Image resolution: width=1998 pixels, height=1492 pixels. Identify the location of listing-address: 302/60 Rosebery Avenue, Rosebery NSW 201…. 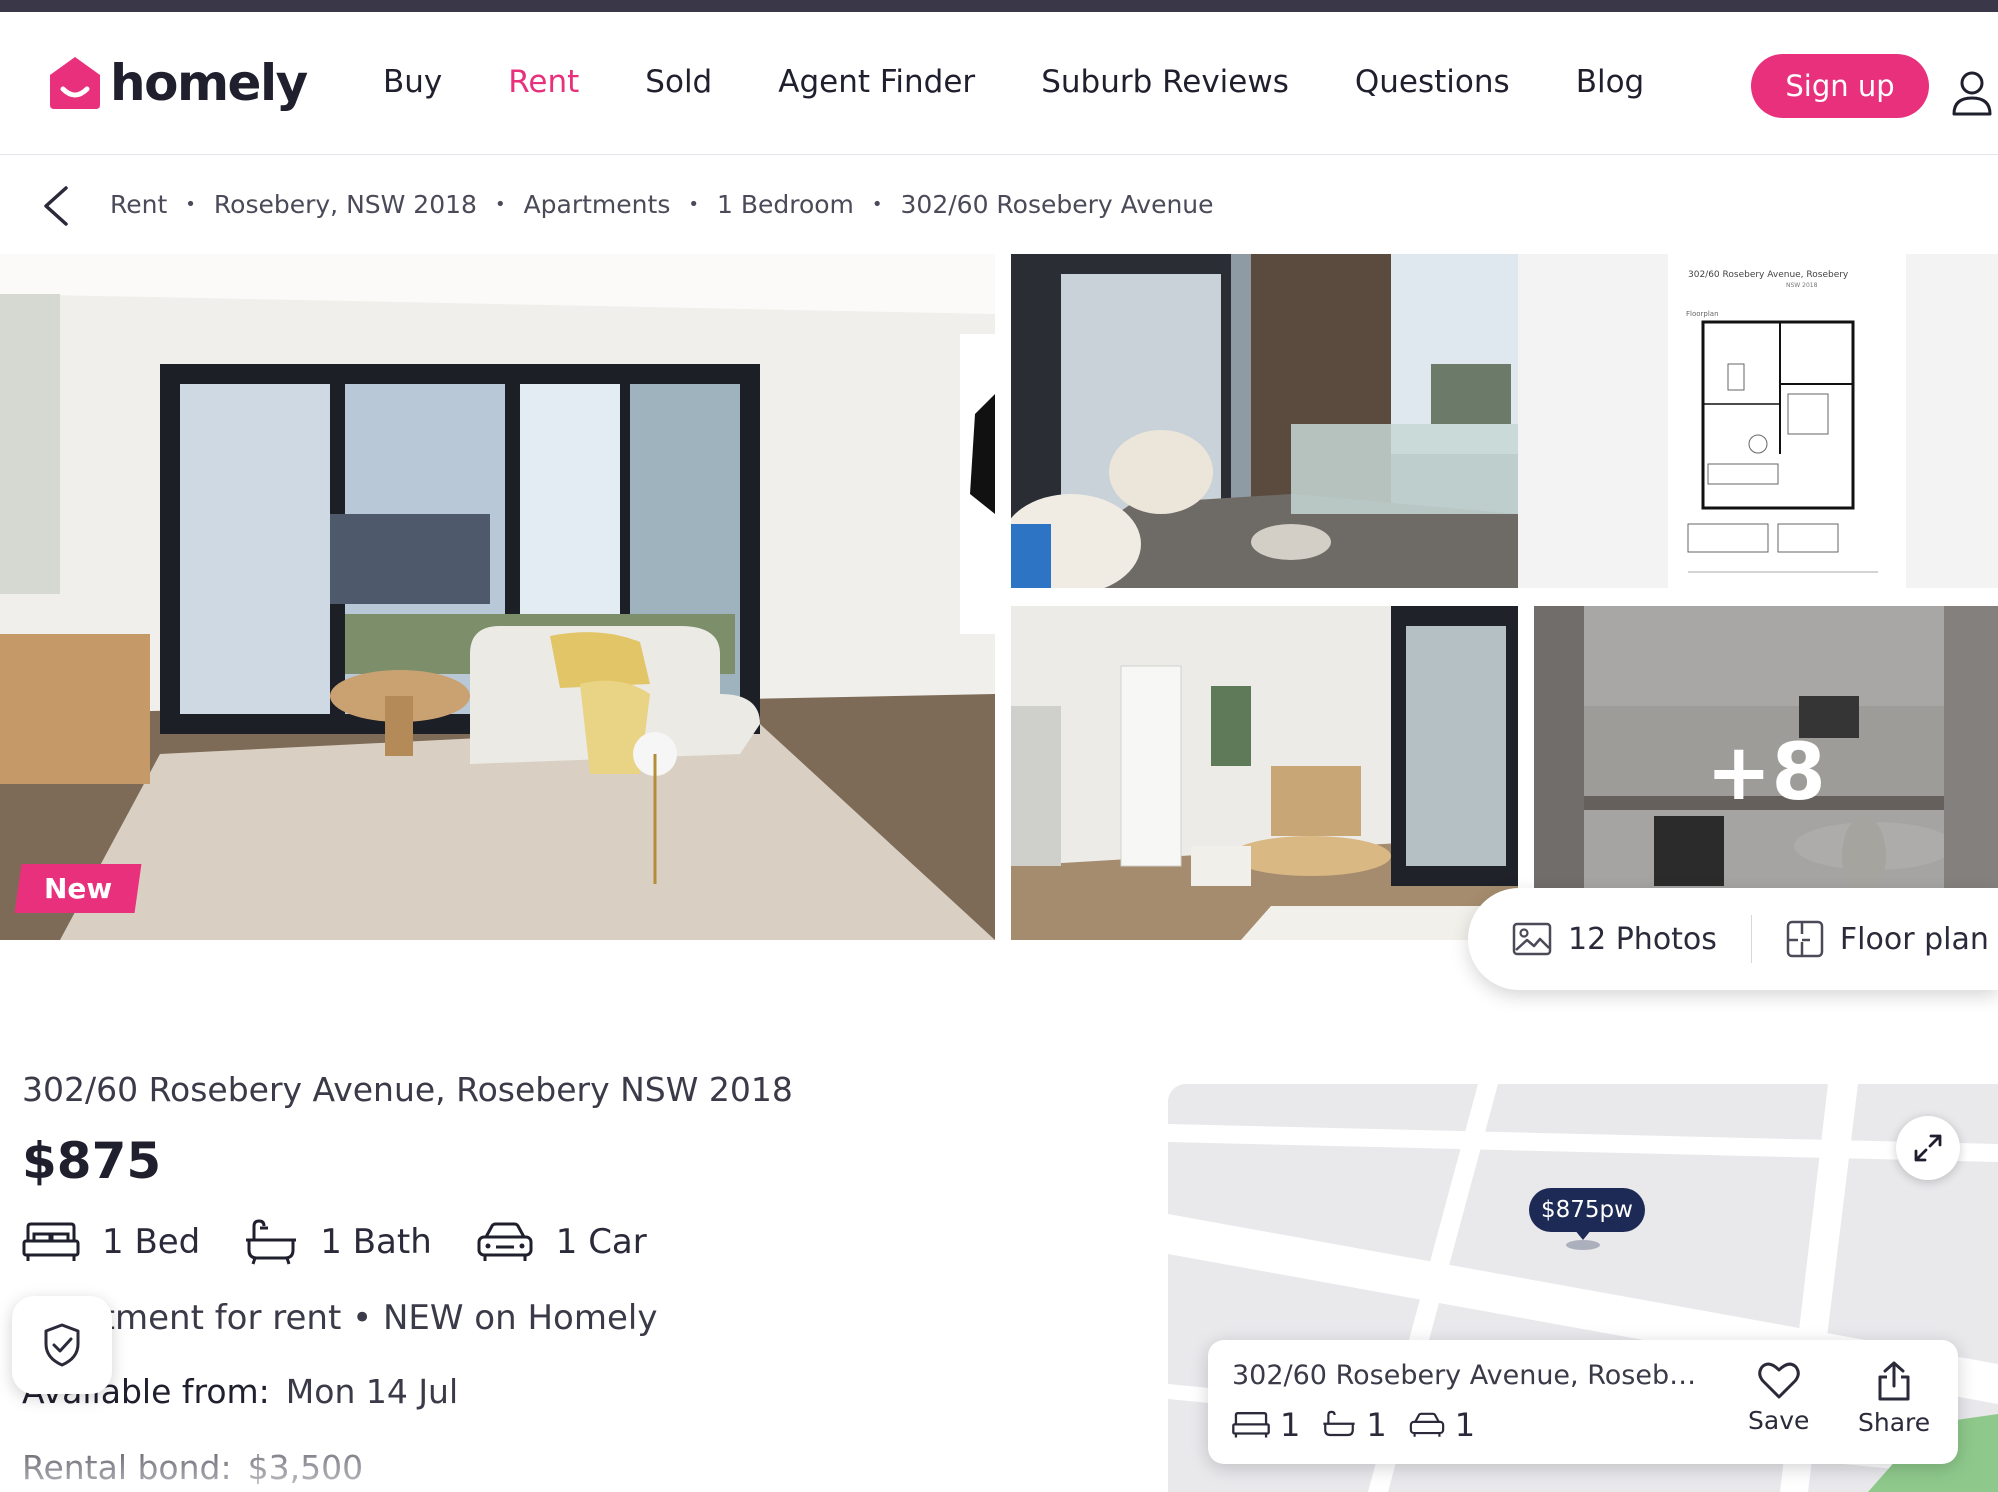
(407, 1089).